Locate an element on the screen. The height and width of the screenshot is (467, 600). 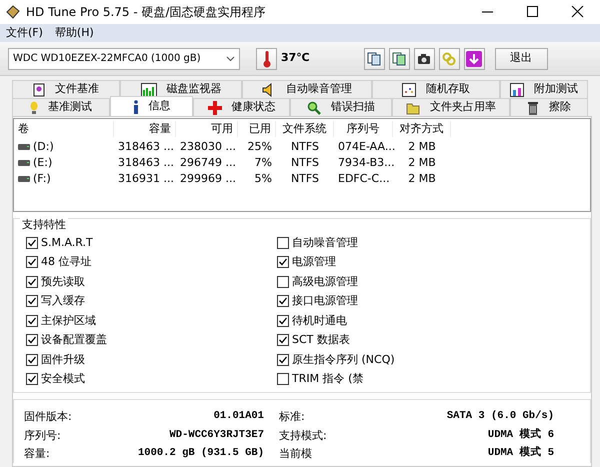
tab: 擦除 is located at coordinates (549, 107).